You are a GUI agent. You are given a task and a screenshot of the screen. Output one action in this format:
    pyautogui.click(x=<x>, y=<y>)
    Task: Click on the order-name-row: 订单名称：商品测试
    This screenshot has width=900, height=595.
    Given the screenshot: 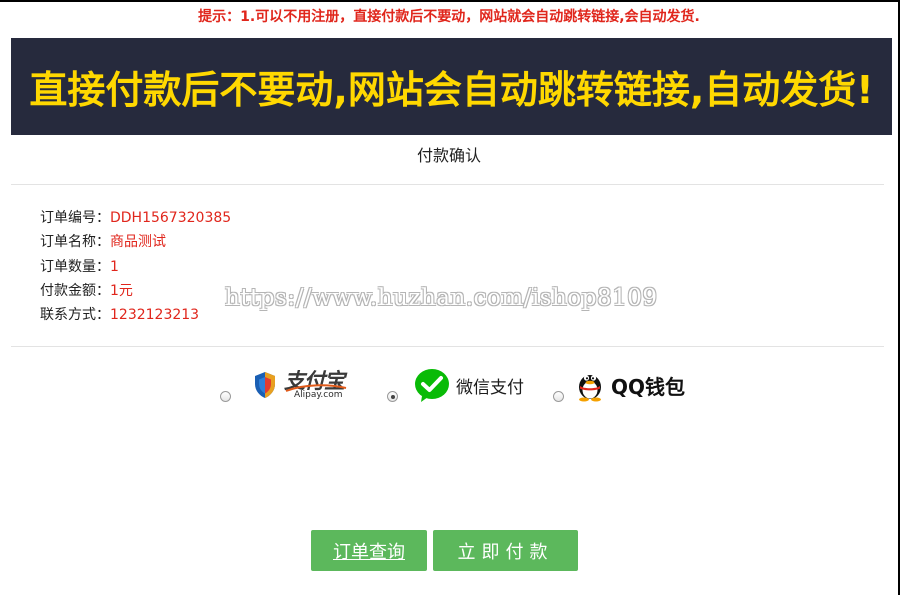 What is the action you would take?
    pyautogui.click(x=135, y=242)
    